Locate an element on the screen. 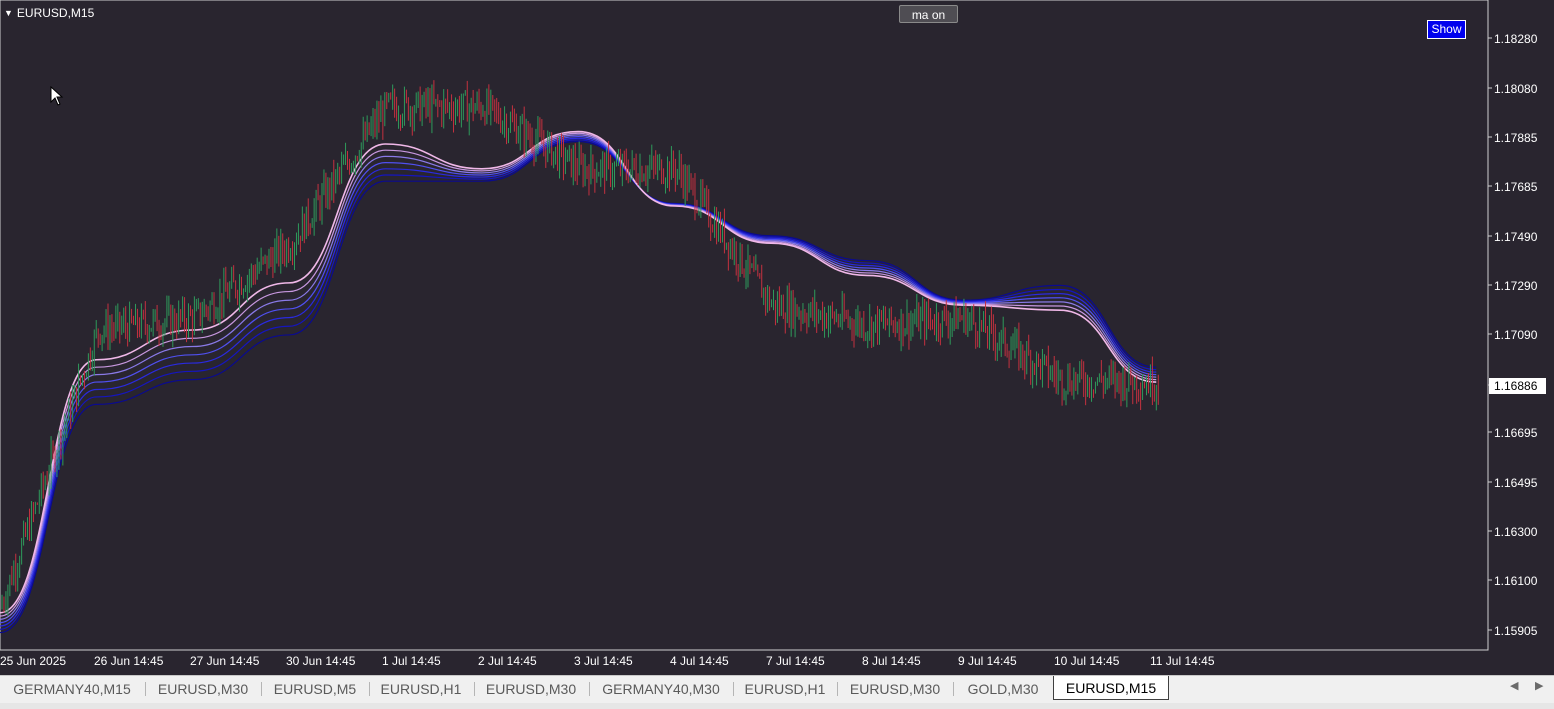  price-label: 1.17090 is located at coordinates (1516, 335).